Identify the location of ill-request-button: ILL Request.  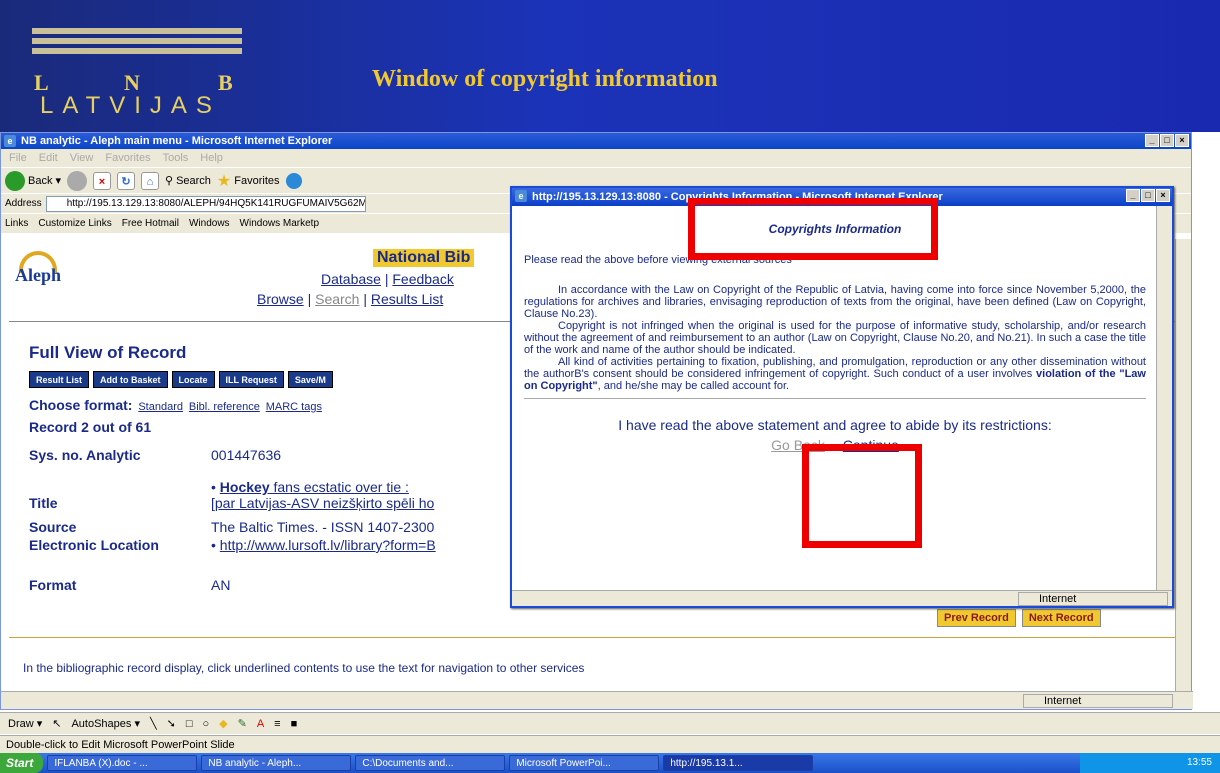
(251, 379).